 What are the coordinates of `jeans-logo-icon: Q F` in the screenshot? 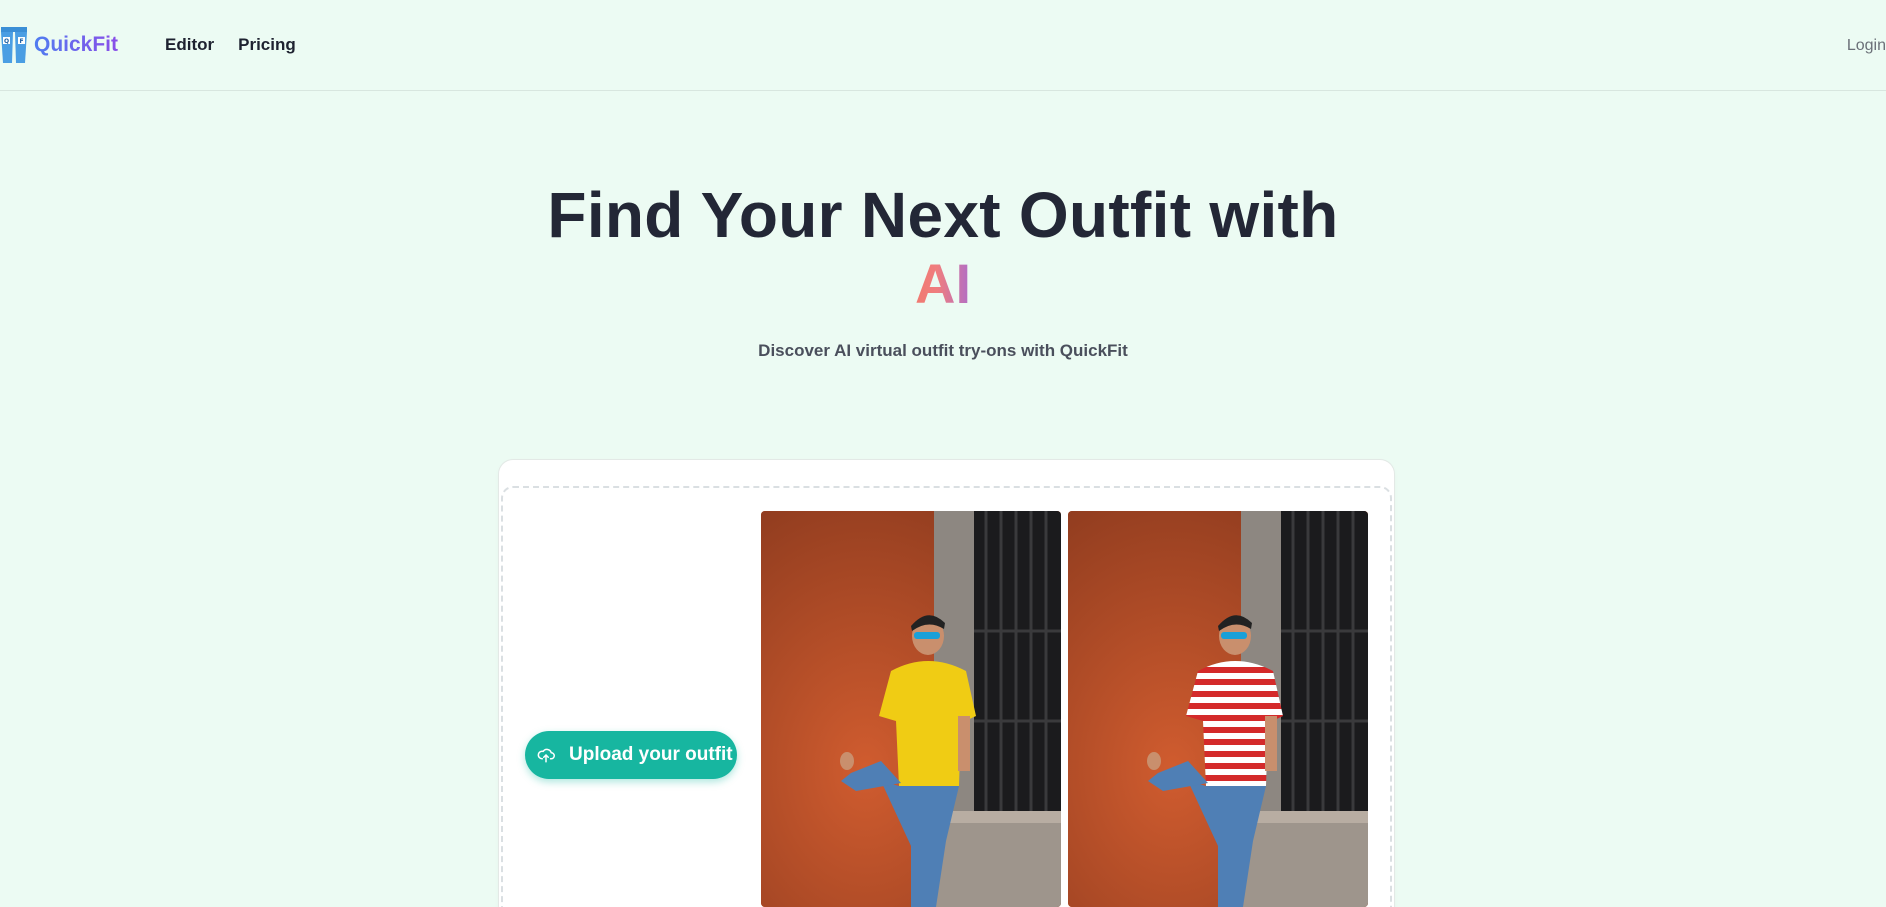 It's located at (14, 45).